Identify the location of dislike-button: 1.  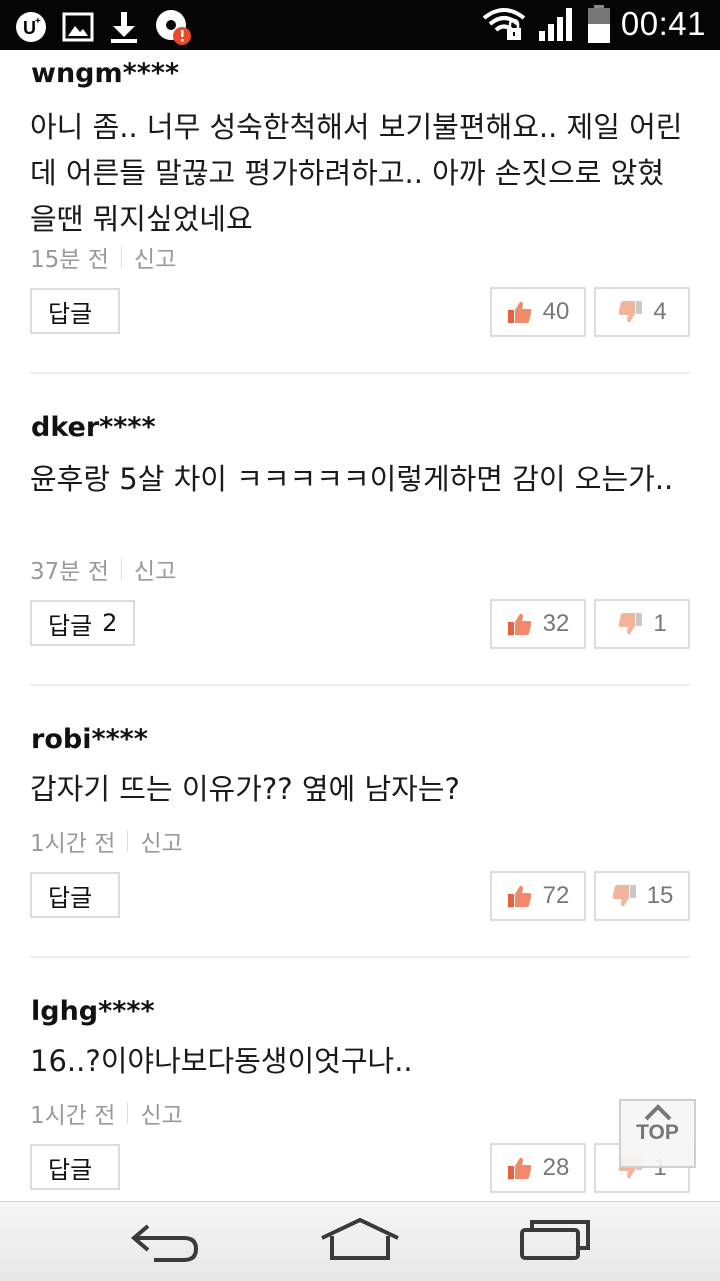
(642, 624).